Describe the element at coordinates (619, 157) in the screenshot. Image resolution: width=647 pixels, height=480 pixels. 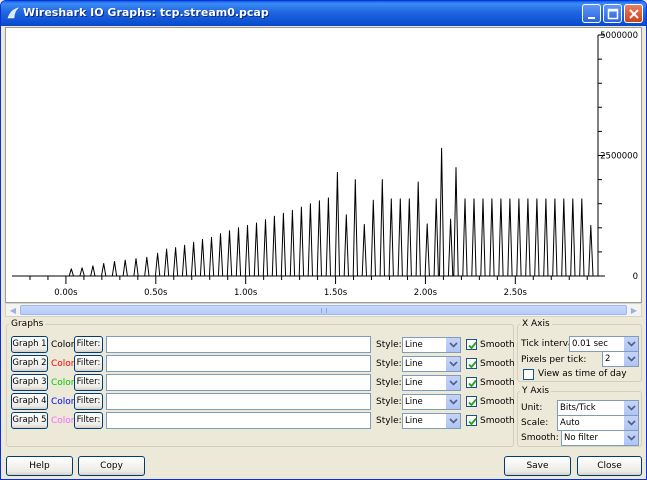
I see `y-tick-label: 2500000` at that location.